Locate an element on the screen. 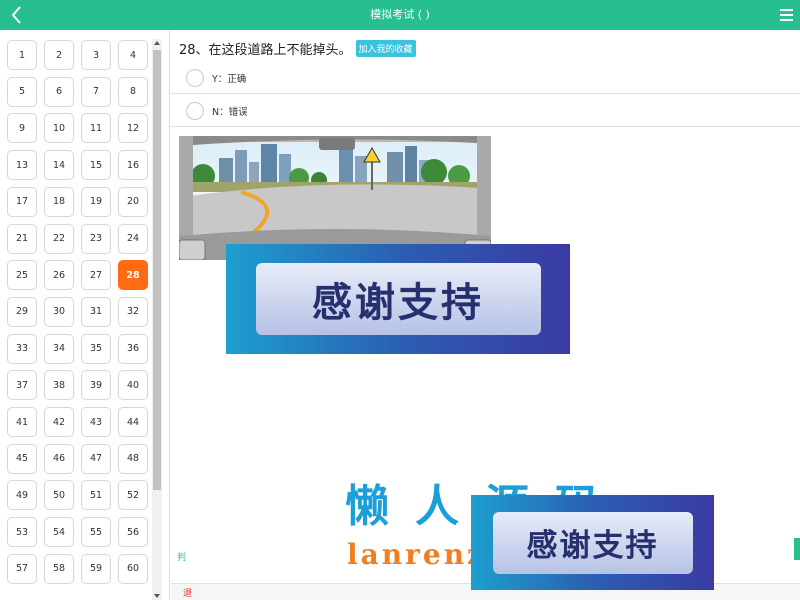 The height and width of the screenshot is (600, 800). scroll-up-arrow-icon is located at coordinates (157, 43).